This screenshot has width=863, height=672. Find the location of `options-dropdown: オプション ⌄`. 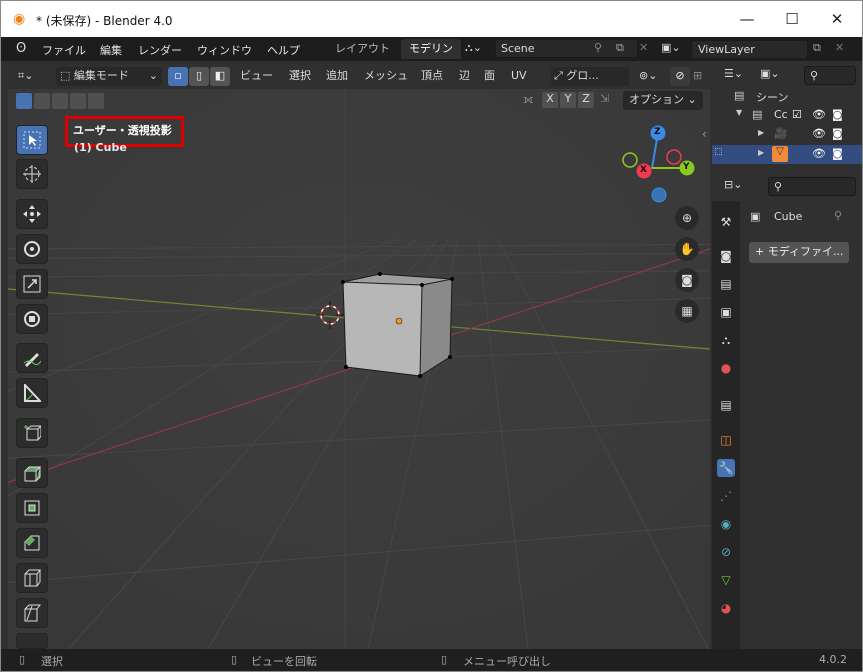

options-dropdown: オプション ⌄ is located at coordinates (663, 100).